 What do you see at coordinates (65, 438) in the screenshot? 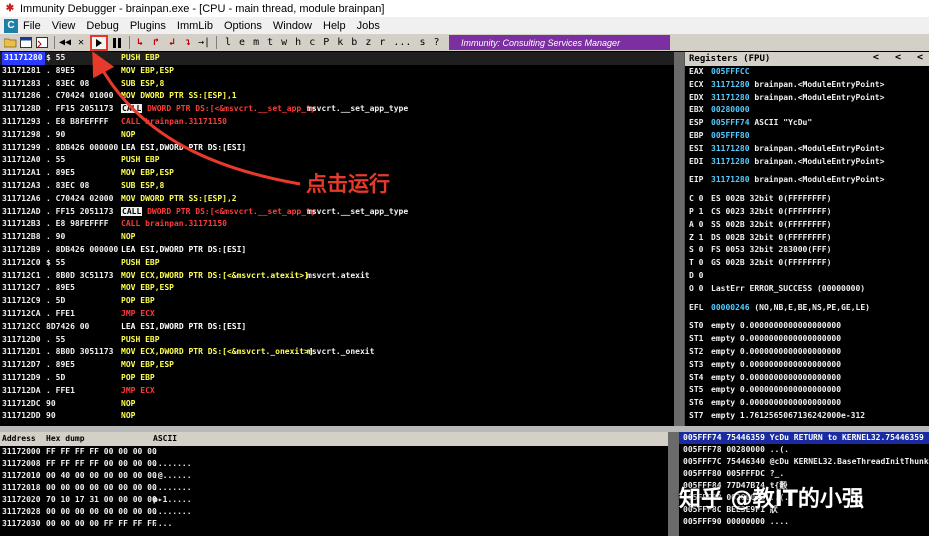
I see `dump-col-hex: Hex dump` at bounding box center [65, 438].